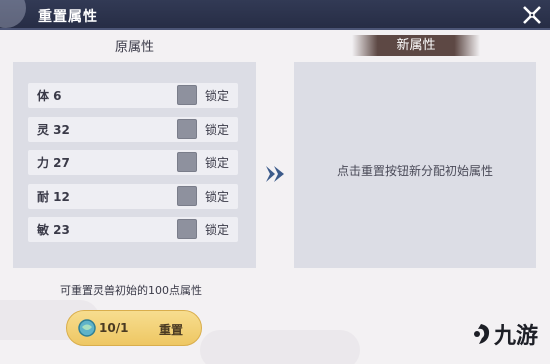 Image resolution: width=550 pixels, height=364 pixels. What do you see at coordinates (516, 336) in the screenshot?
I see `watermark-text: 九游` at bounding box center [516, 336].